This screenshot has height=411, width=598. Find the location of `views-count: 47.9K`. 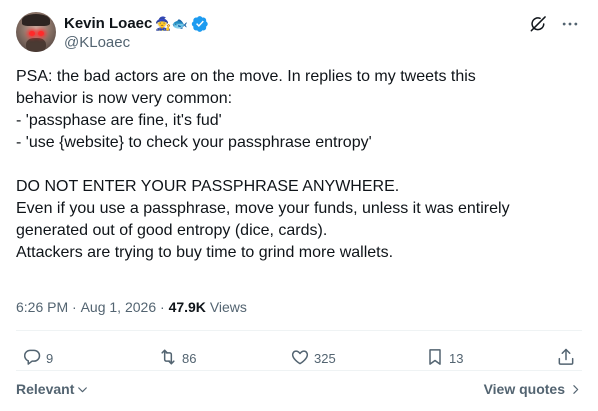

views-count: 47.9K is located at coordinates (187, 307).